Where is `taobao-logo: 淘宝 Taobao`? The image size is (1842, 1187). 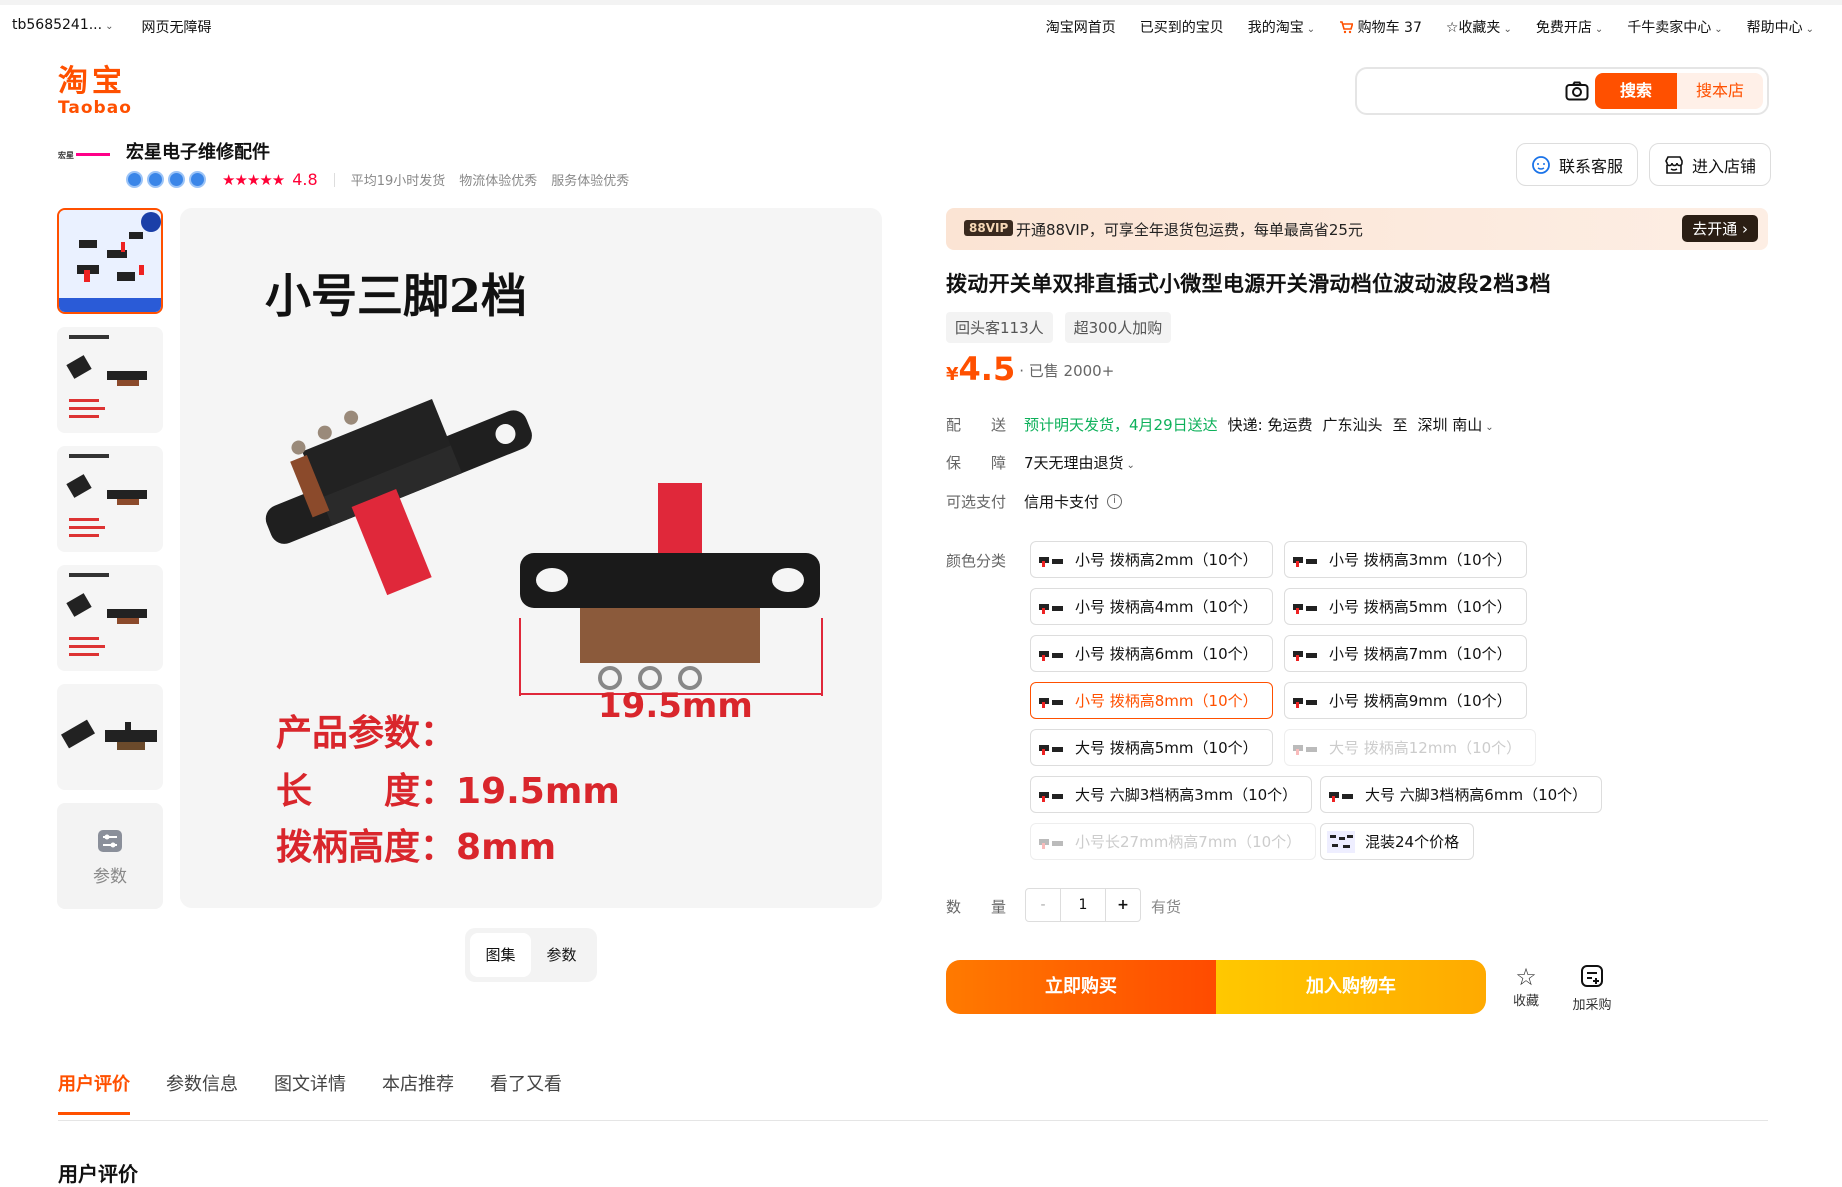 taobao-logo: 淘宝 Taobao is located at coordinates (98, 94).